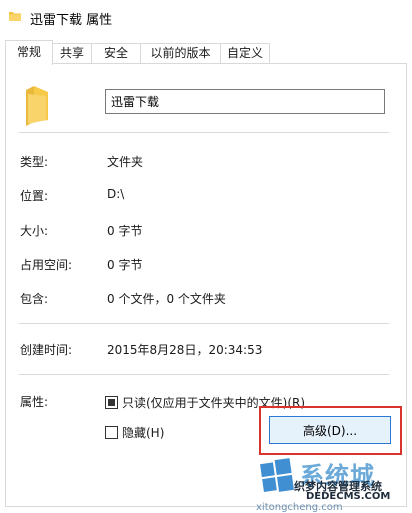 The height and width of the screenshot is (513, 412). I want to click on location-label: 位置:, so click(34, 196).